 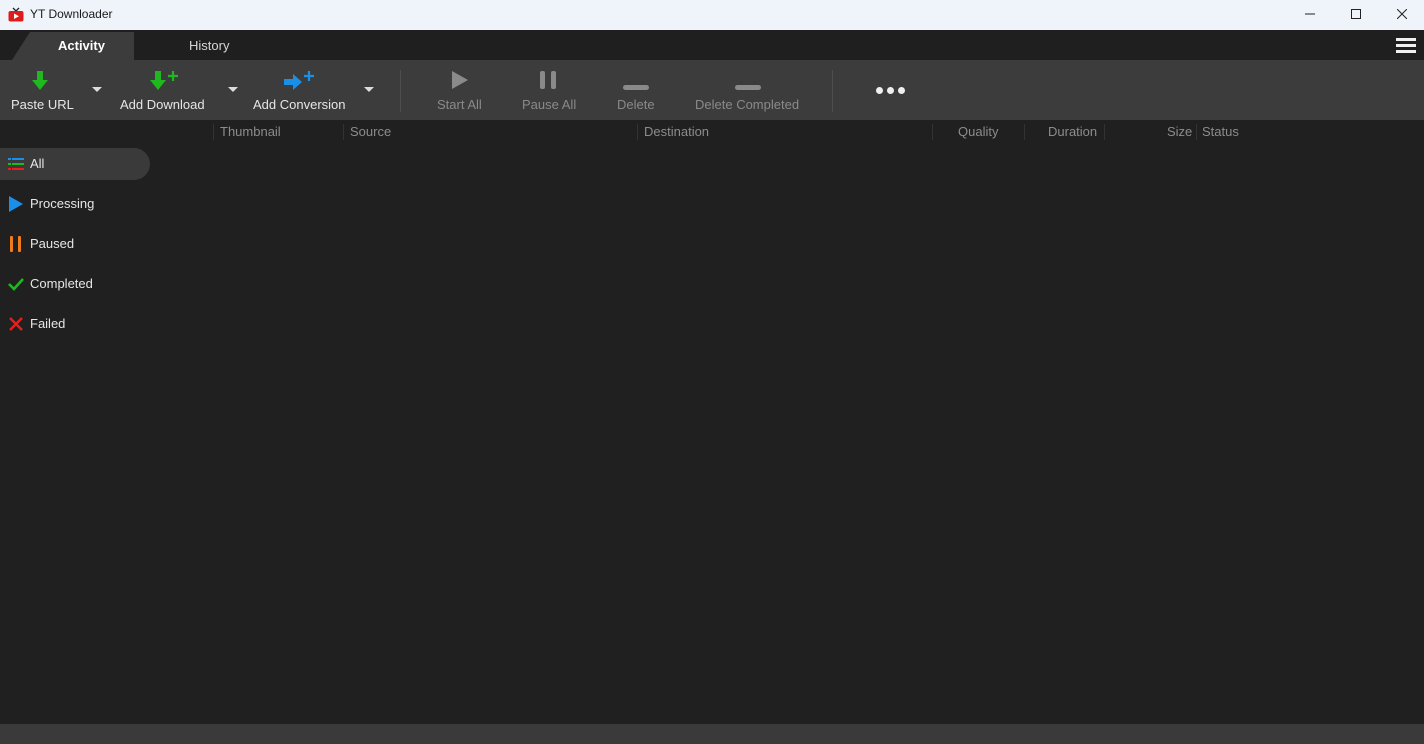 I want to click on add-conversion-label: Add Conversion, so click(x=299, y=104).